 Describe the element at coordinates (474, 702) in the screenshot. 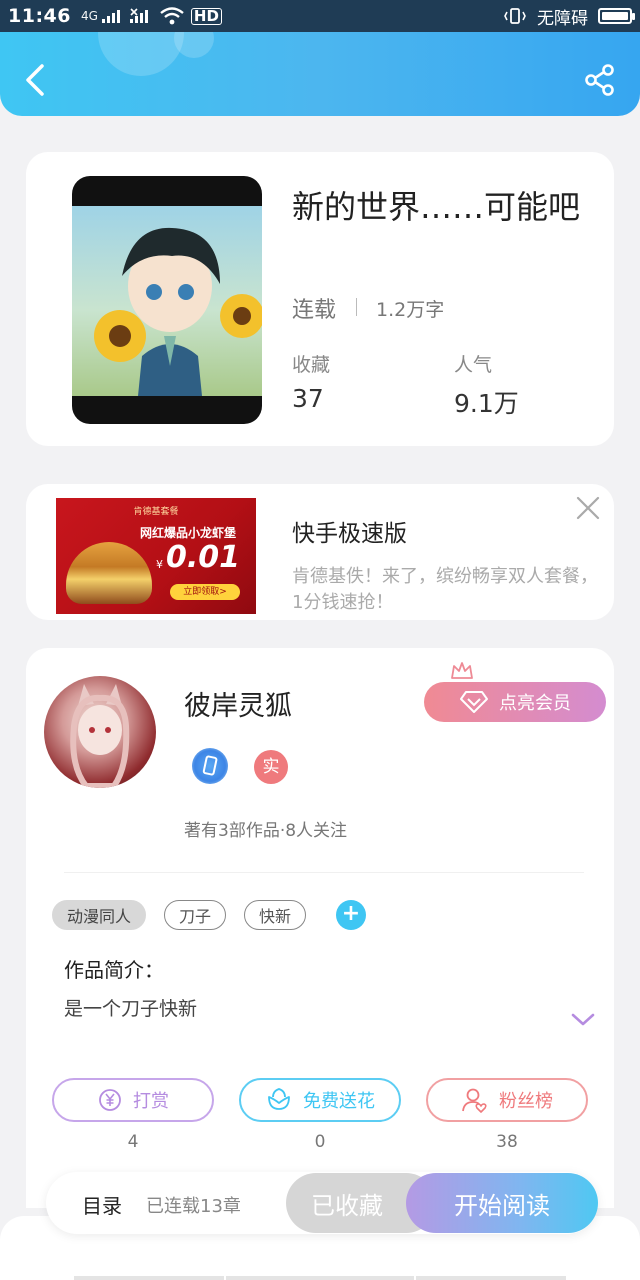

I see `diamond-icon` at that location.